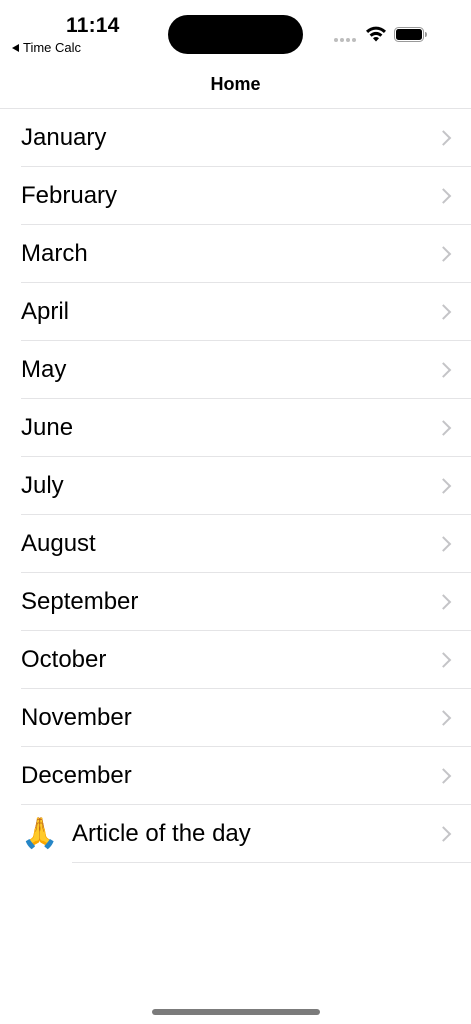 The image size is (471, 1024). Describe the element at coordinates (246, 254) in the screenshot. I see `list-item-month-march: March` at that location.